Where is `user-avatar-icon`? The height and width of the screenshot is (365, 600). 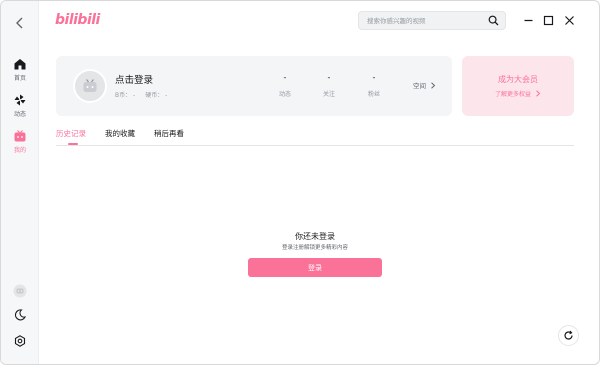 user-avatar-icon is located at coordinates (20, 291).